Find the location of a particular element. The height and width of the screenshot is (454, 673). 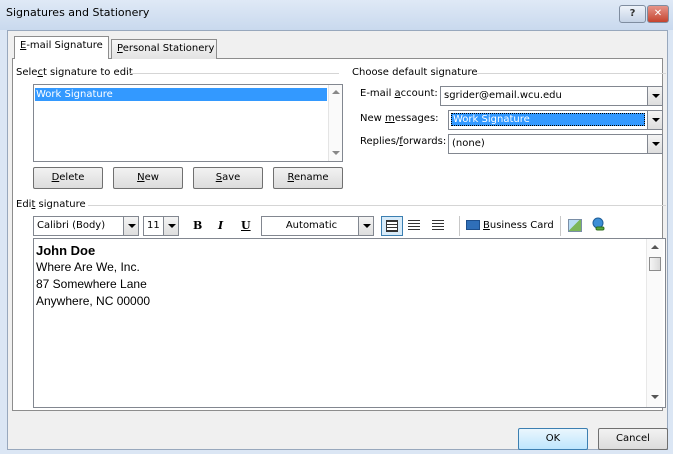

tab-personal-stationery: Personal Stationery is located at coordinates (164, 49).